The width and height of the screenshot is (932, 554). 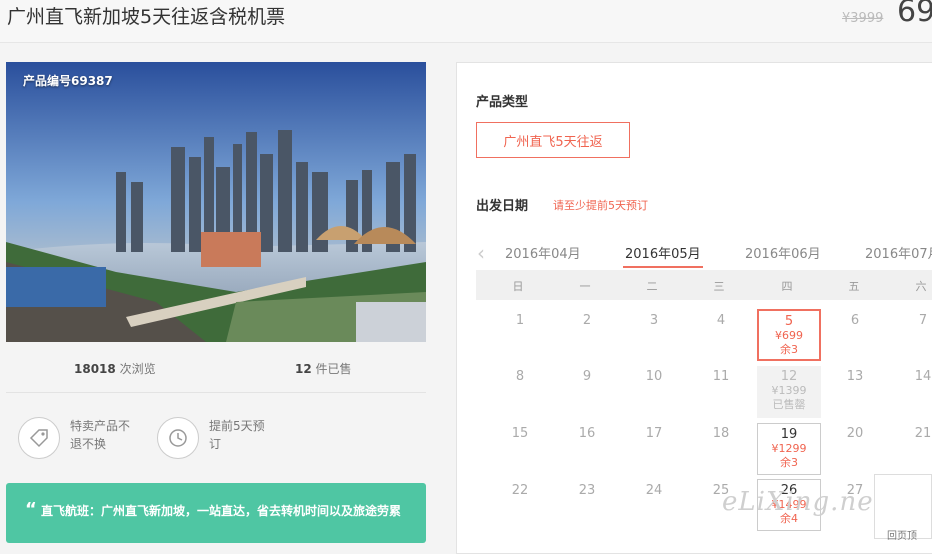 What do you see at coordinates (914, 14) in the screenshot?
I see `current-price: 69` at bounding box center [914, 14].